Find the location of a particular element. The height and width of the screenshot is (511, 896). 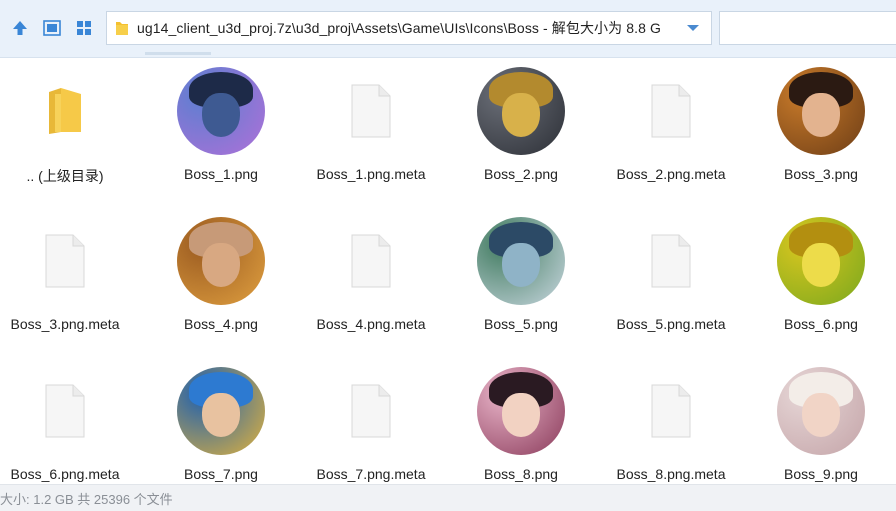

search-input is located at coordinates (808, 28).